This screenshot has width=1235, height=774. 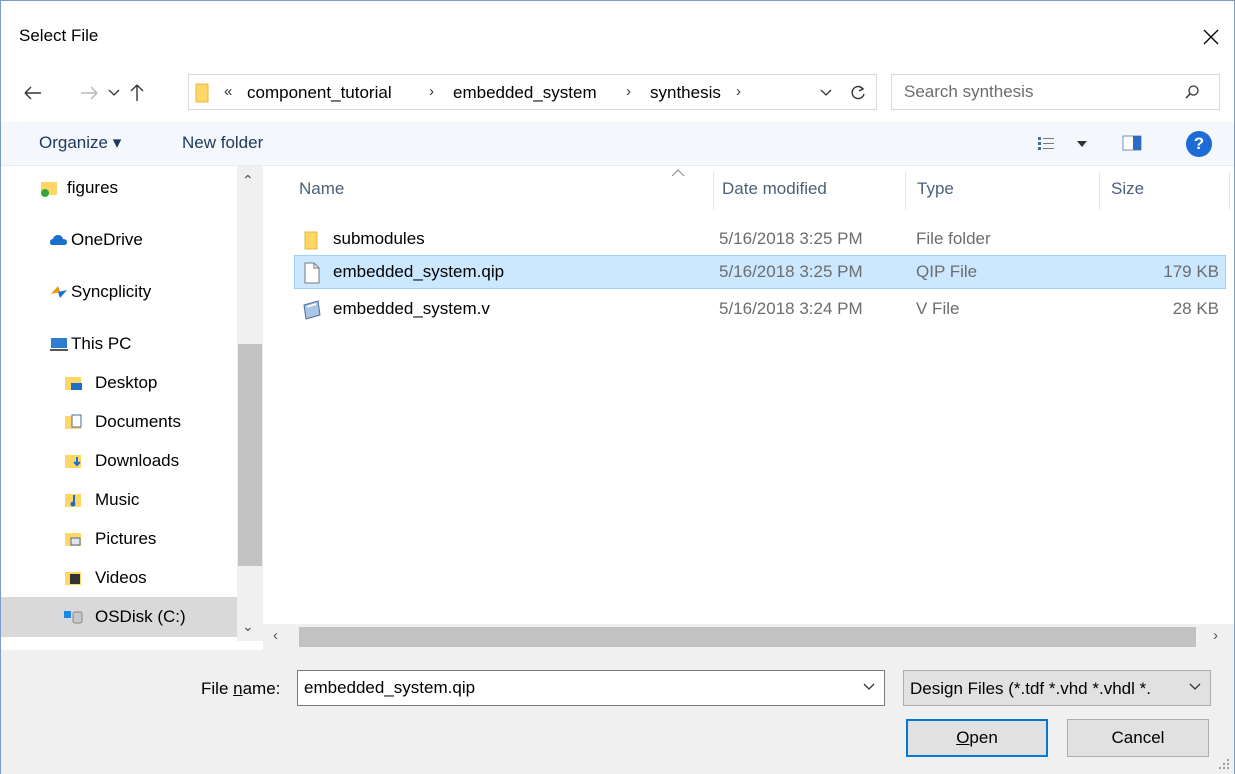 I want to click on view-options-icon, so click(x=1046, y=144).